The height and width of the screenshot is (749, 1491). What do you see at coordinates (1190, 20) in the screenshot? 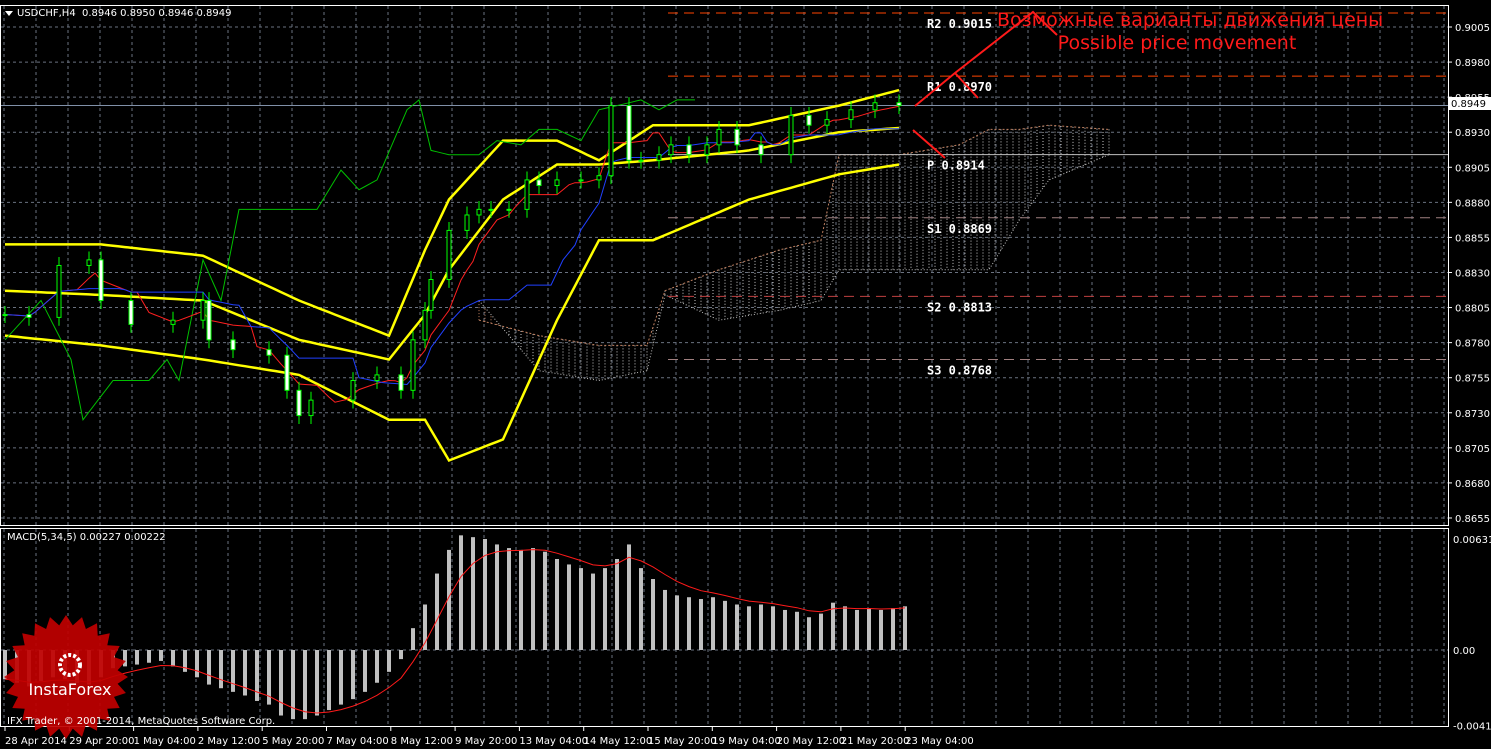
I see `annotation-ru: Возможные варианты движения цены` at bounding box center [1190, 20].